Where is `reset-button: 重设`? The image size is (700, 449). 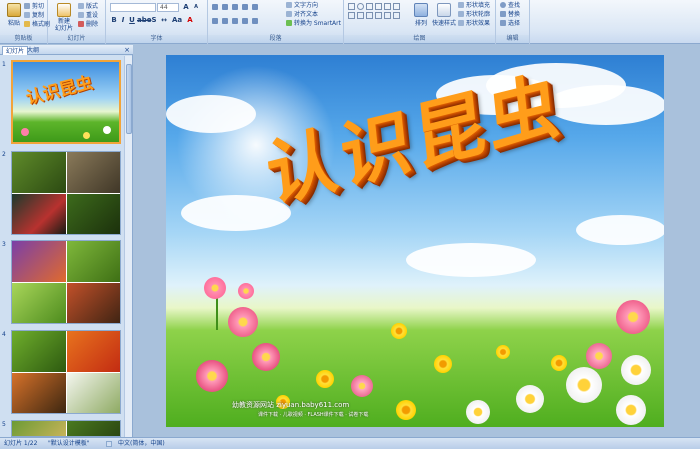 reset-button: 重设 is located at coordinates (88, 16).